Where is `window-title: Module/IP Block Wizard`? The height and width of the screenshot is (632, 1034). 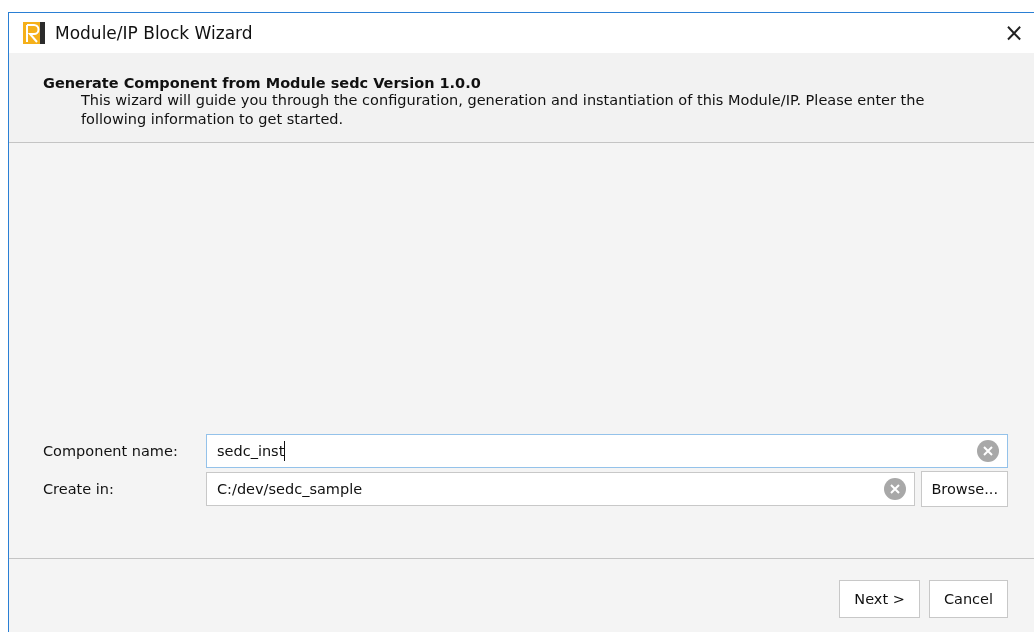 window-title: Module/IP Block Wizard is located at coordinates (154, 33).